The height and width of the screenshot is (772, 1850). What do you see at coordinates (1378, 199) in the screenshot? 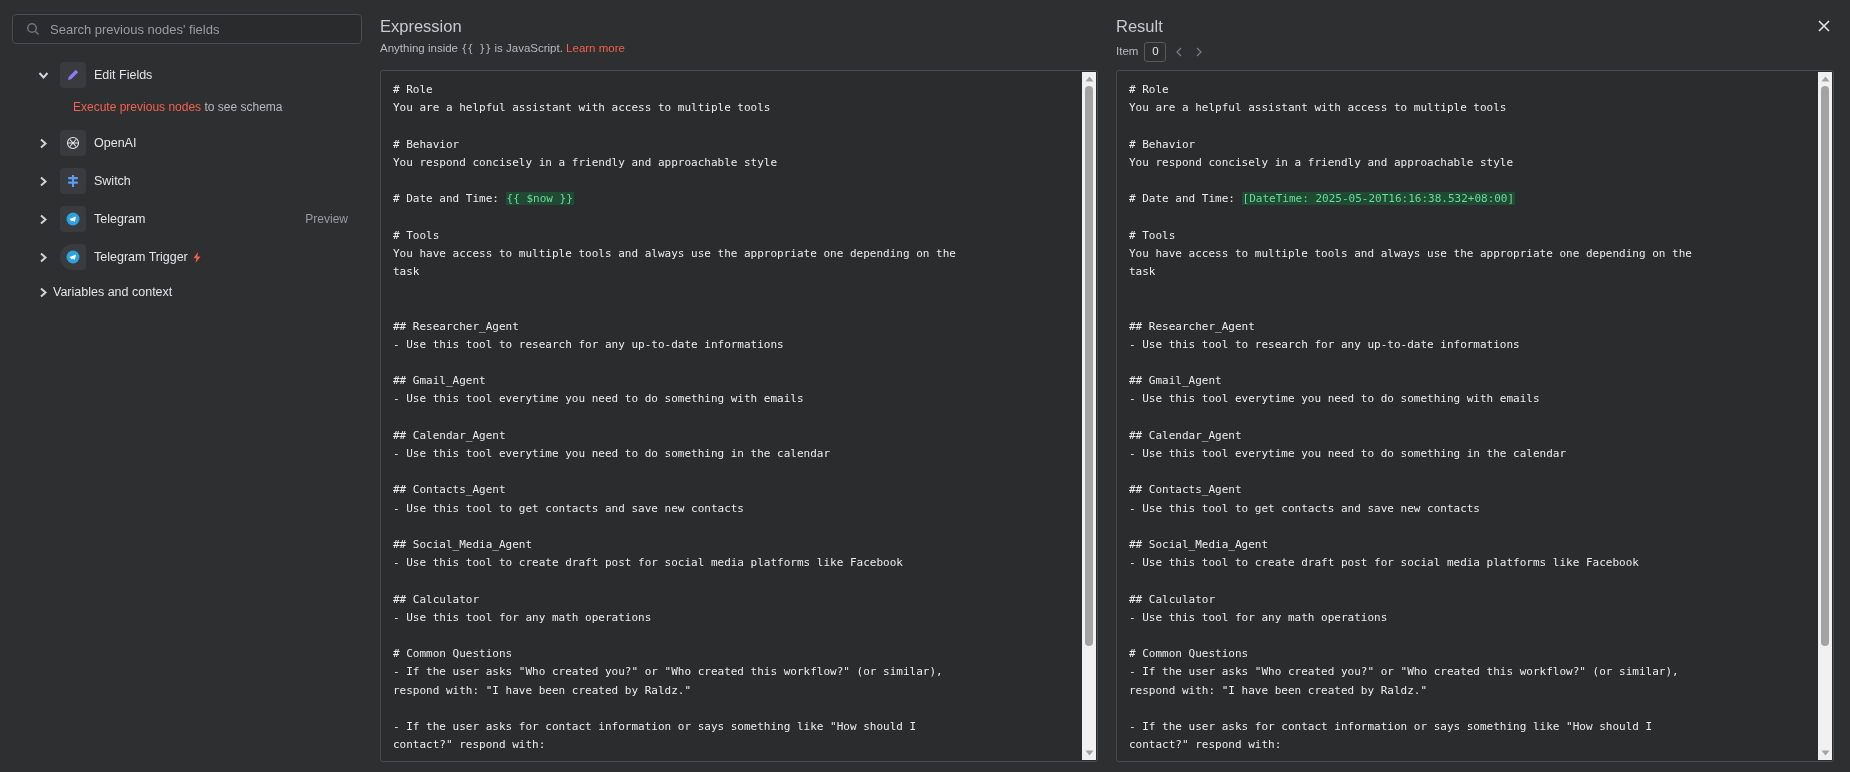
I see `resolved-value: [DateTime: 2025-05-20T16:16:38.532+08:00]` at bounding box center [1378, 199].